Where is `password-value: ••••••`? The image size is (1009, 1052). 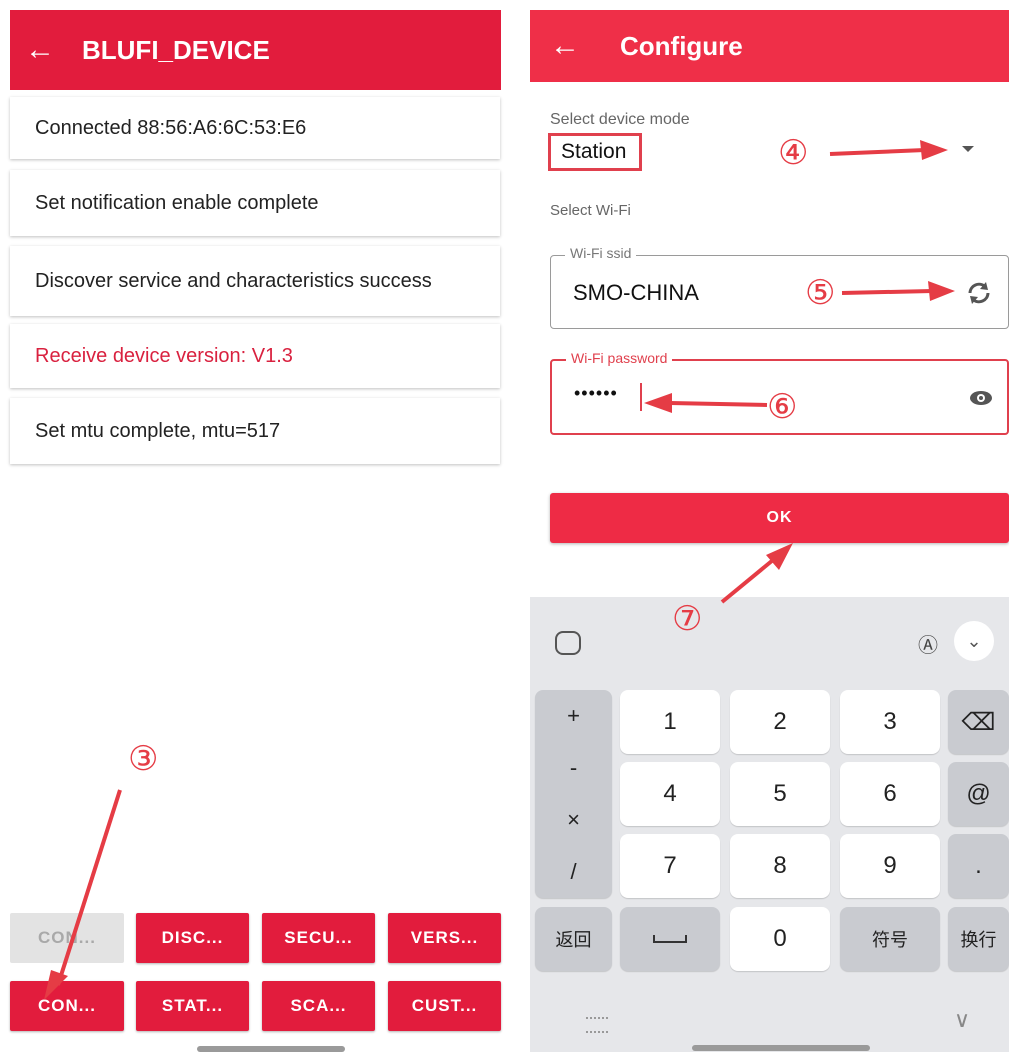 password-value: •••••• is located at coordinates (596, 393).